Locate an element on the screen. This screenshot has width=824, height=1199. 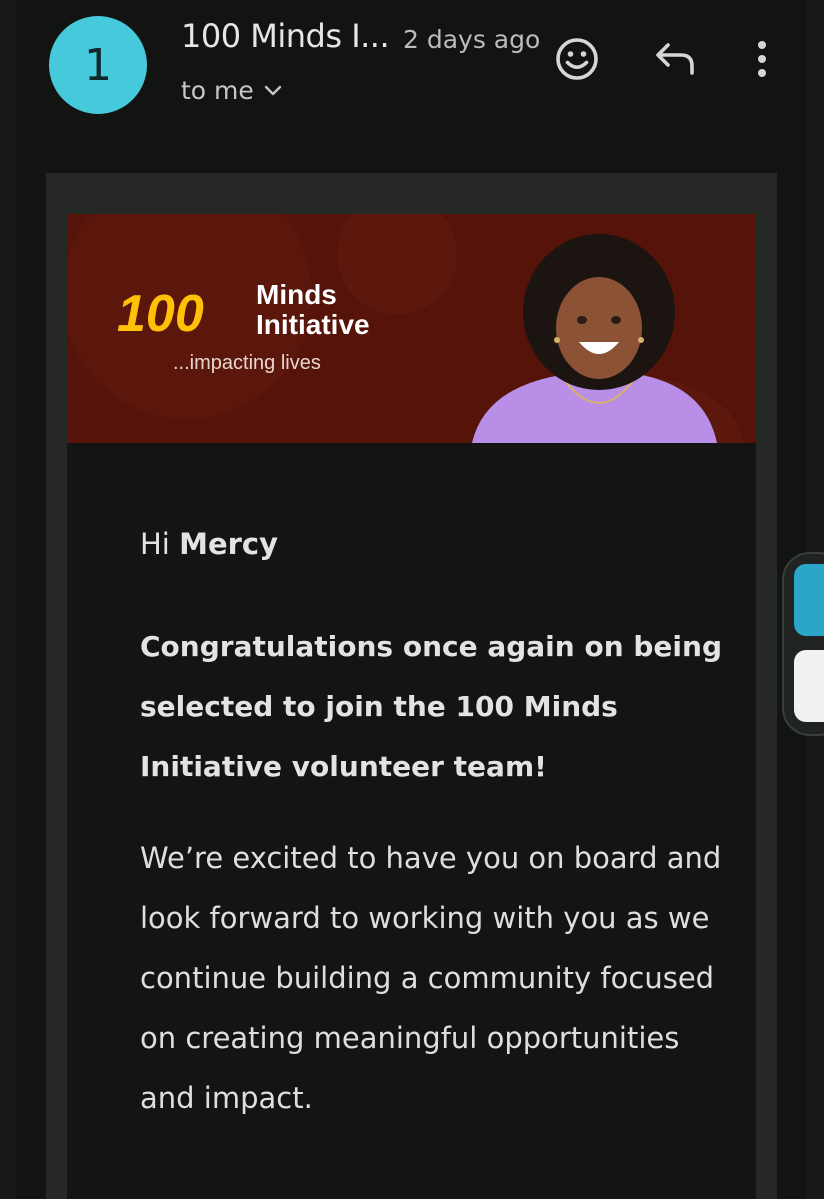
chevron-down-icon is located at coordinates (272, 90).